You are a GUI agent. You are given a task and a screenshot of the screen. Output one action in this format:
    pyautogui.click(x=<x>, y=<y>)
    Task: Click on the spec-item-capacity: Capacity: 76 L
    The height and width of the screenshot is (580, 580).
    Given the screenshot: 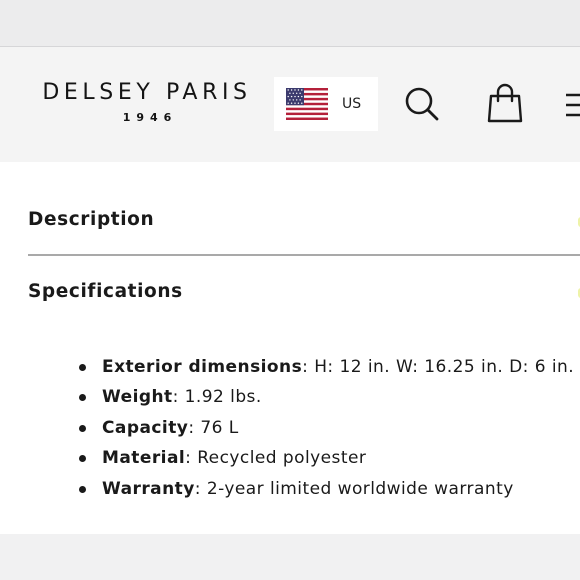 What is the action you would take?
    pyautogui.click(x=287, y=431)
    